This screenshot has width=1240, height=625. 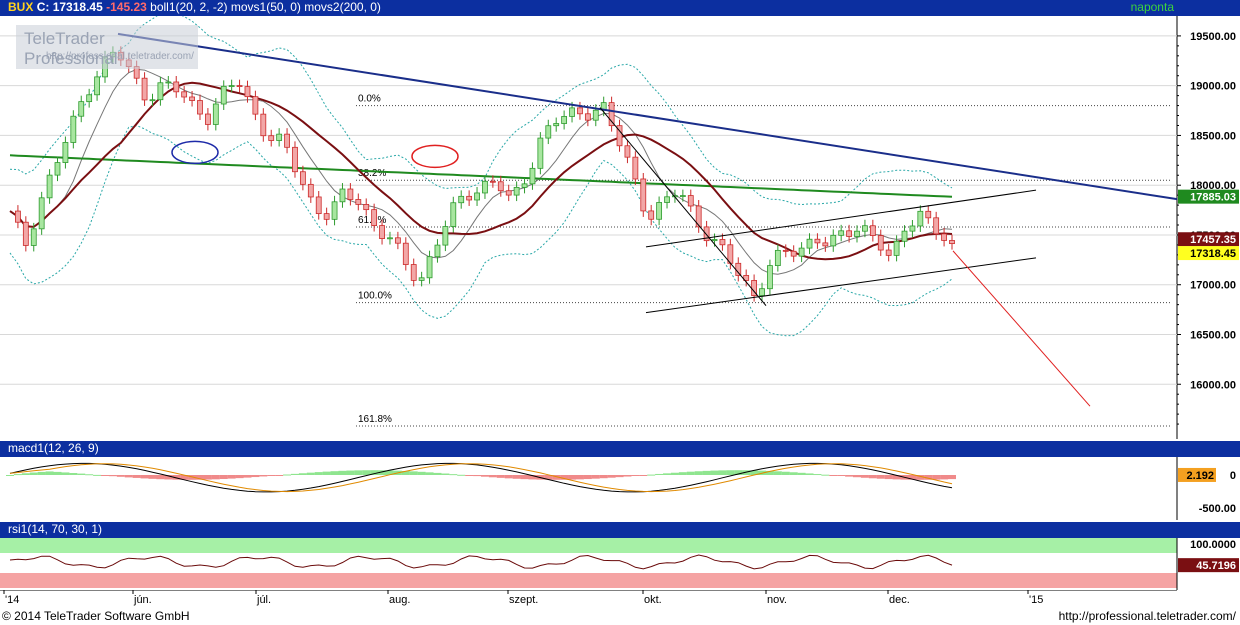 What do you see at coordinates (375, 296) in the screenshot?
I see `fibonacci-label: 100.0%` at bounding box center [375, 296].